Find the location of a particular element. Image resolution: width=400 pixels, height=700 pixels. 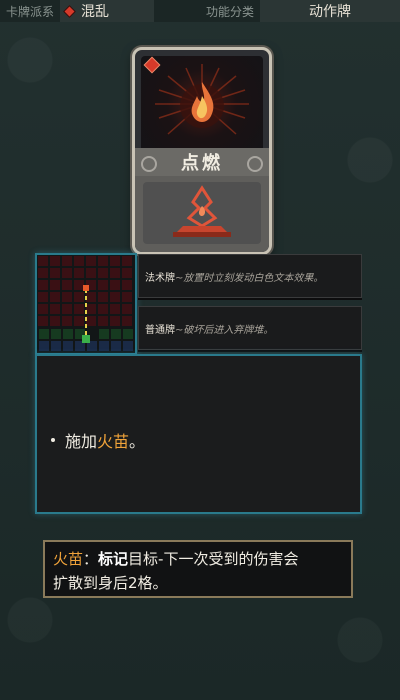

tooltip-line-2: 扩散到身后2格。 is located at coordinates (110, 583).